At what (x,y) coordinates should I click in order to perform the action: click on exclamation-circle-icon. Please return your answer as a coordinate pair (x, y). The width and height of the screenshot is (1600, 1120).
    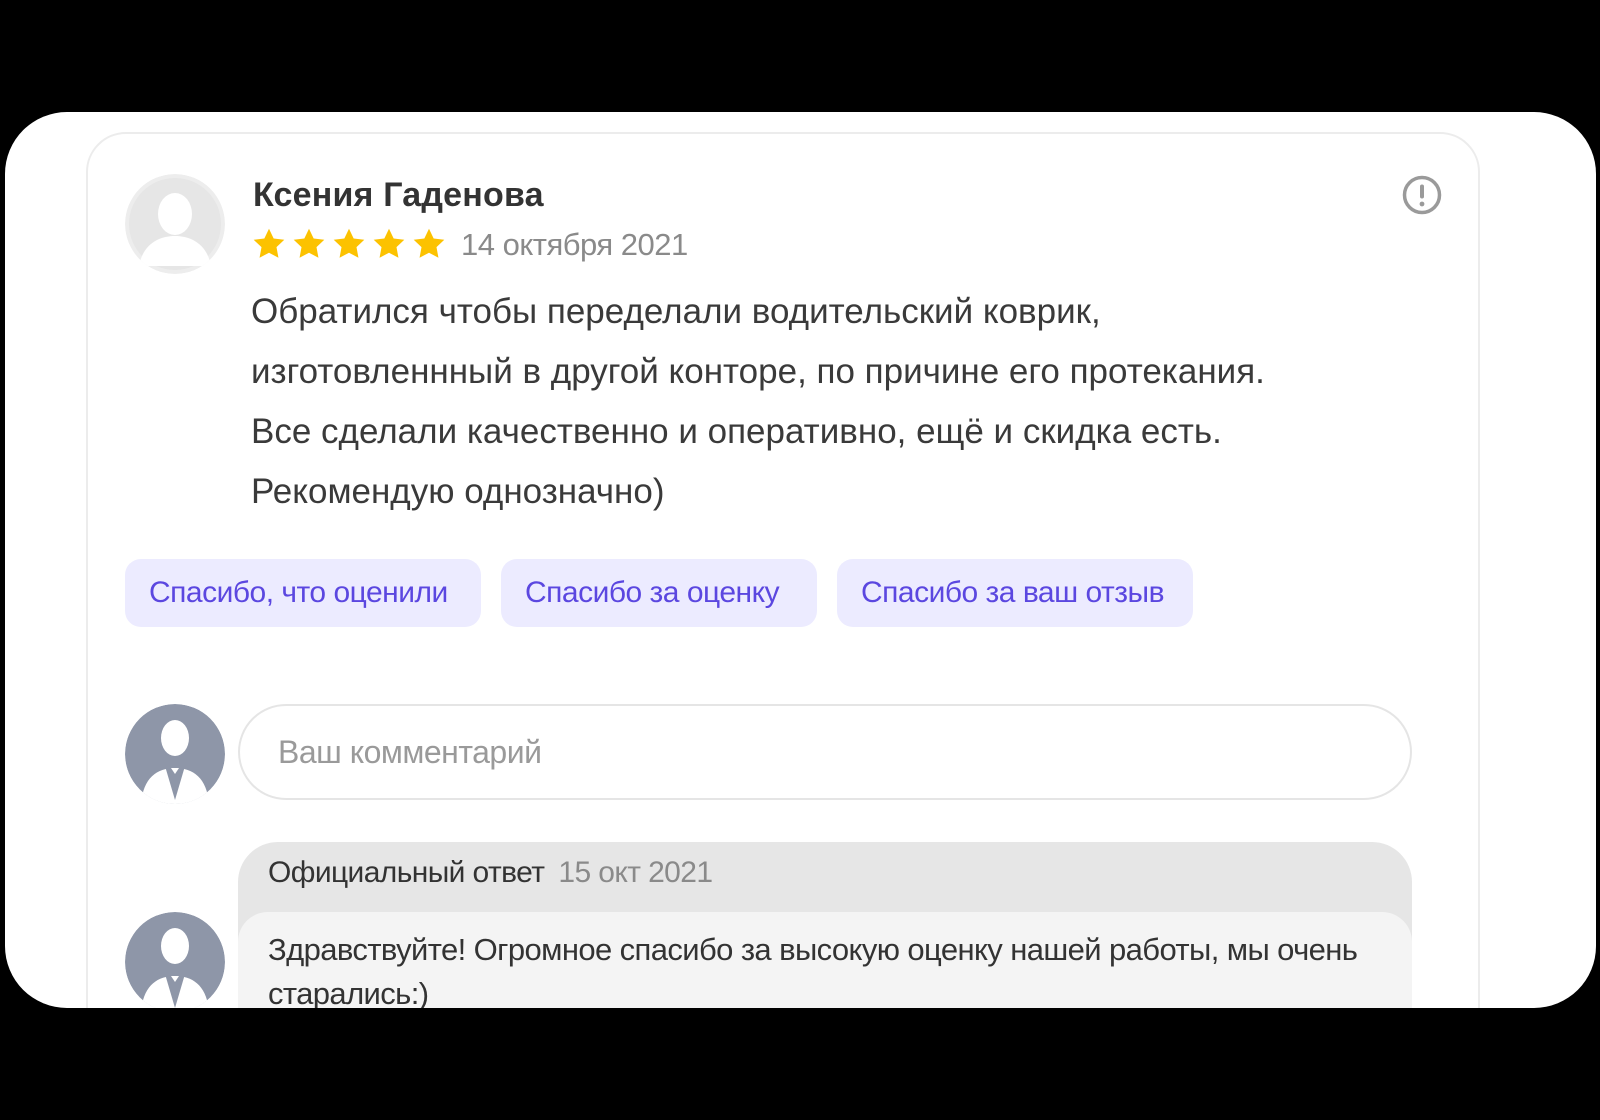
    Looking at the image, I should click on (1422, 195).